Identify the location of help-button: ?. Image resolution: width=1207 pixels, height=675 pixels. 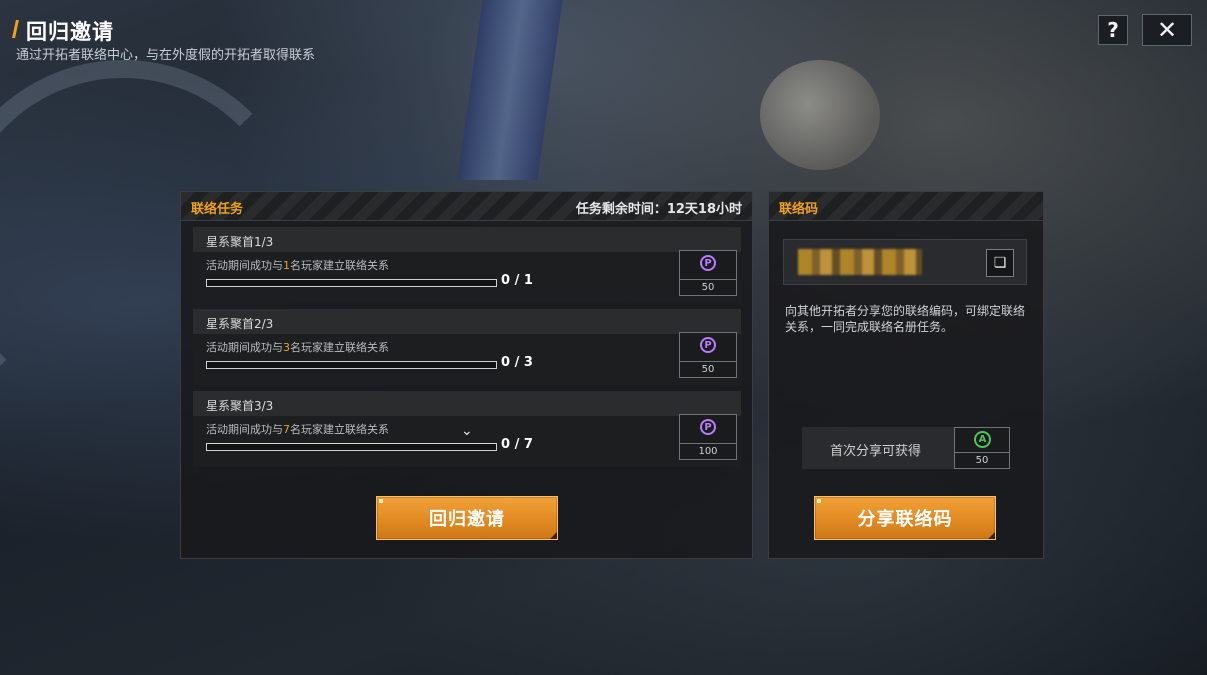
(1113, 30).